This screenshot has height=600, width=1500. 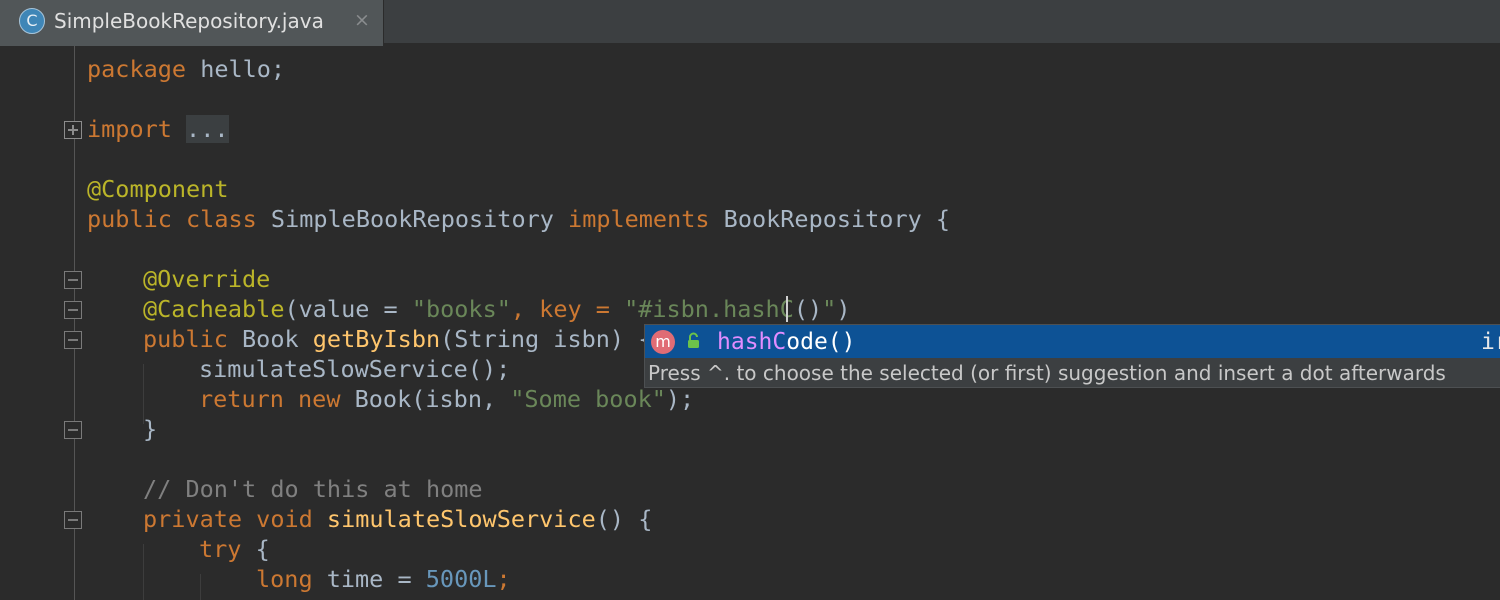 What do you see at coordinates (1072, 341) in the screenshot?
I see `completion-item-hashcode: m hashCode() ir` at bounding box center [1072, 341].